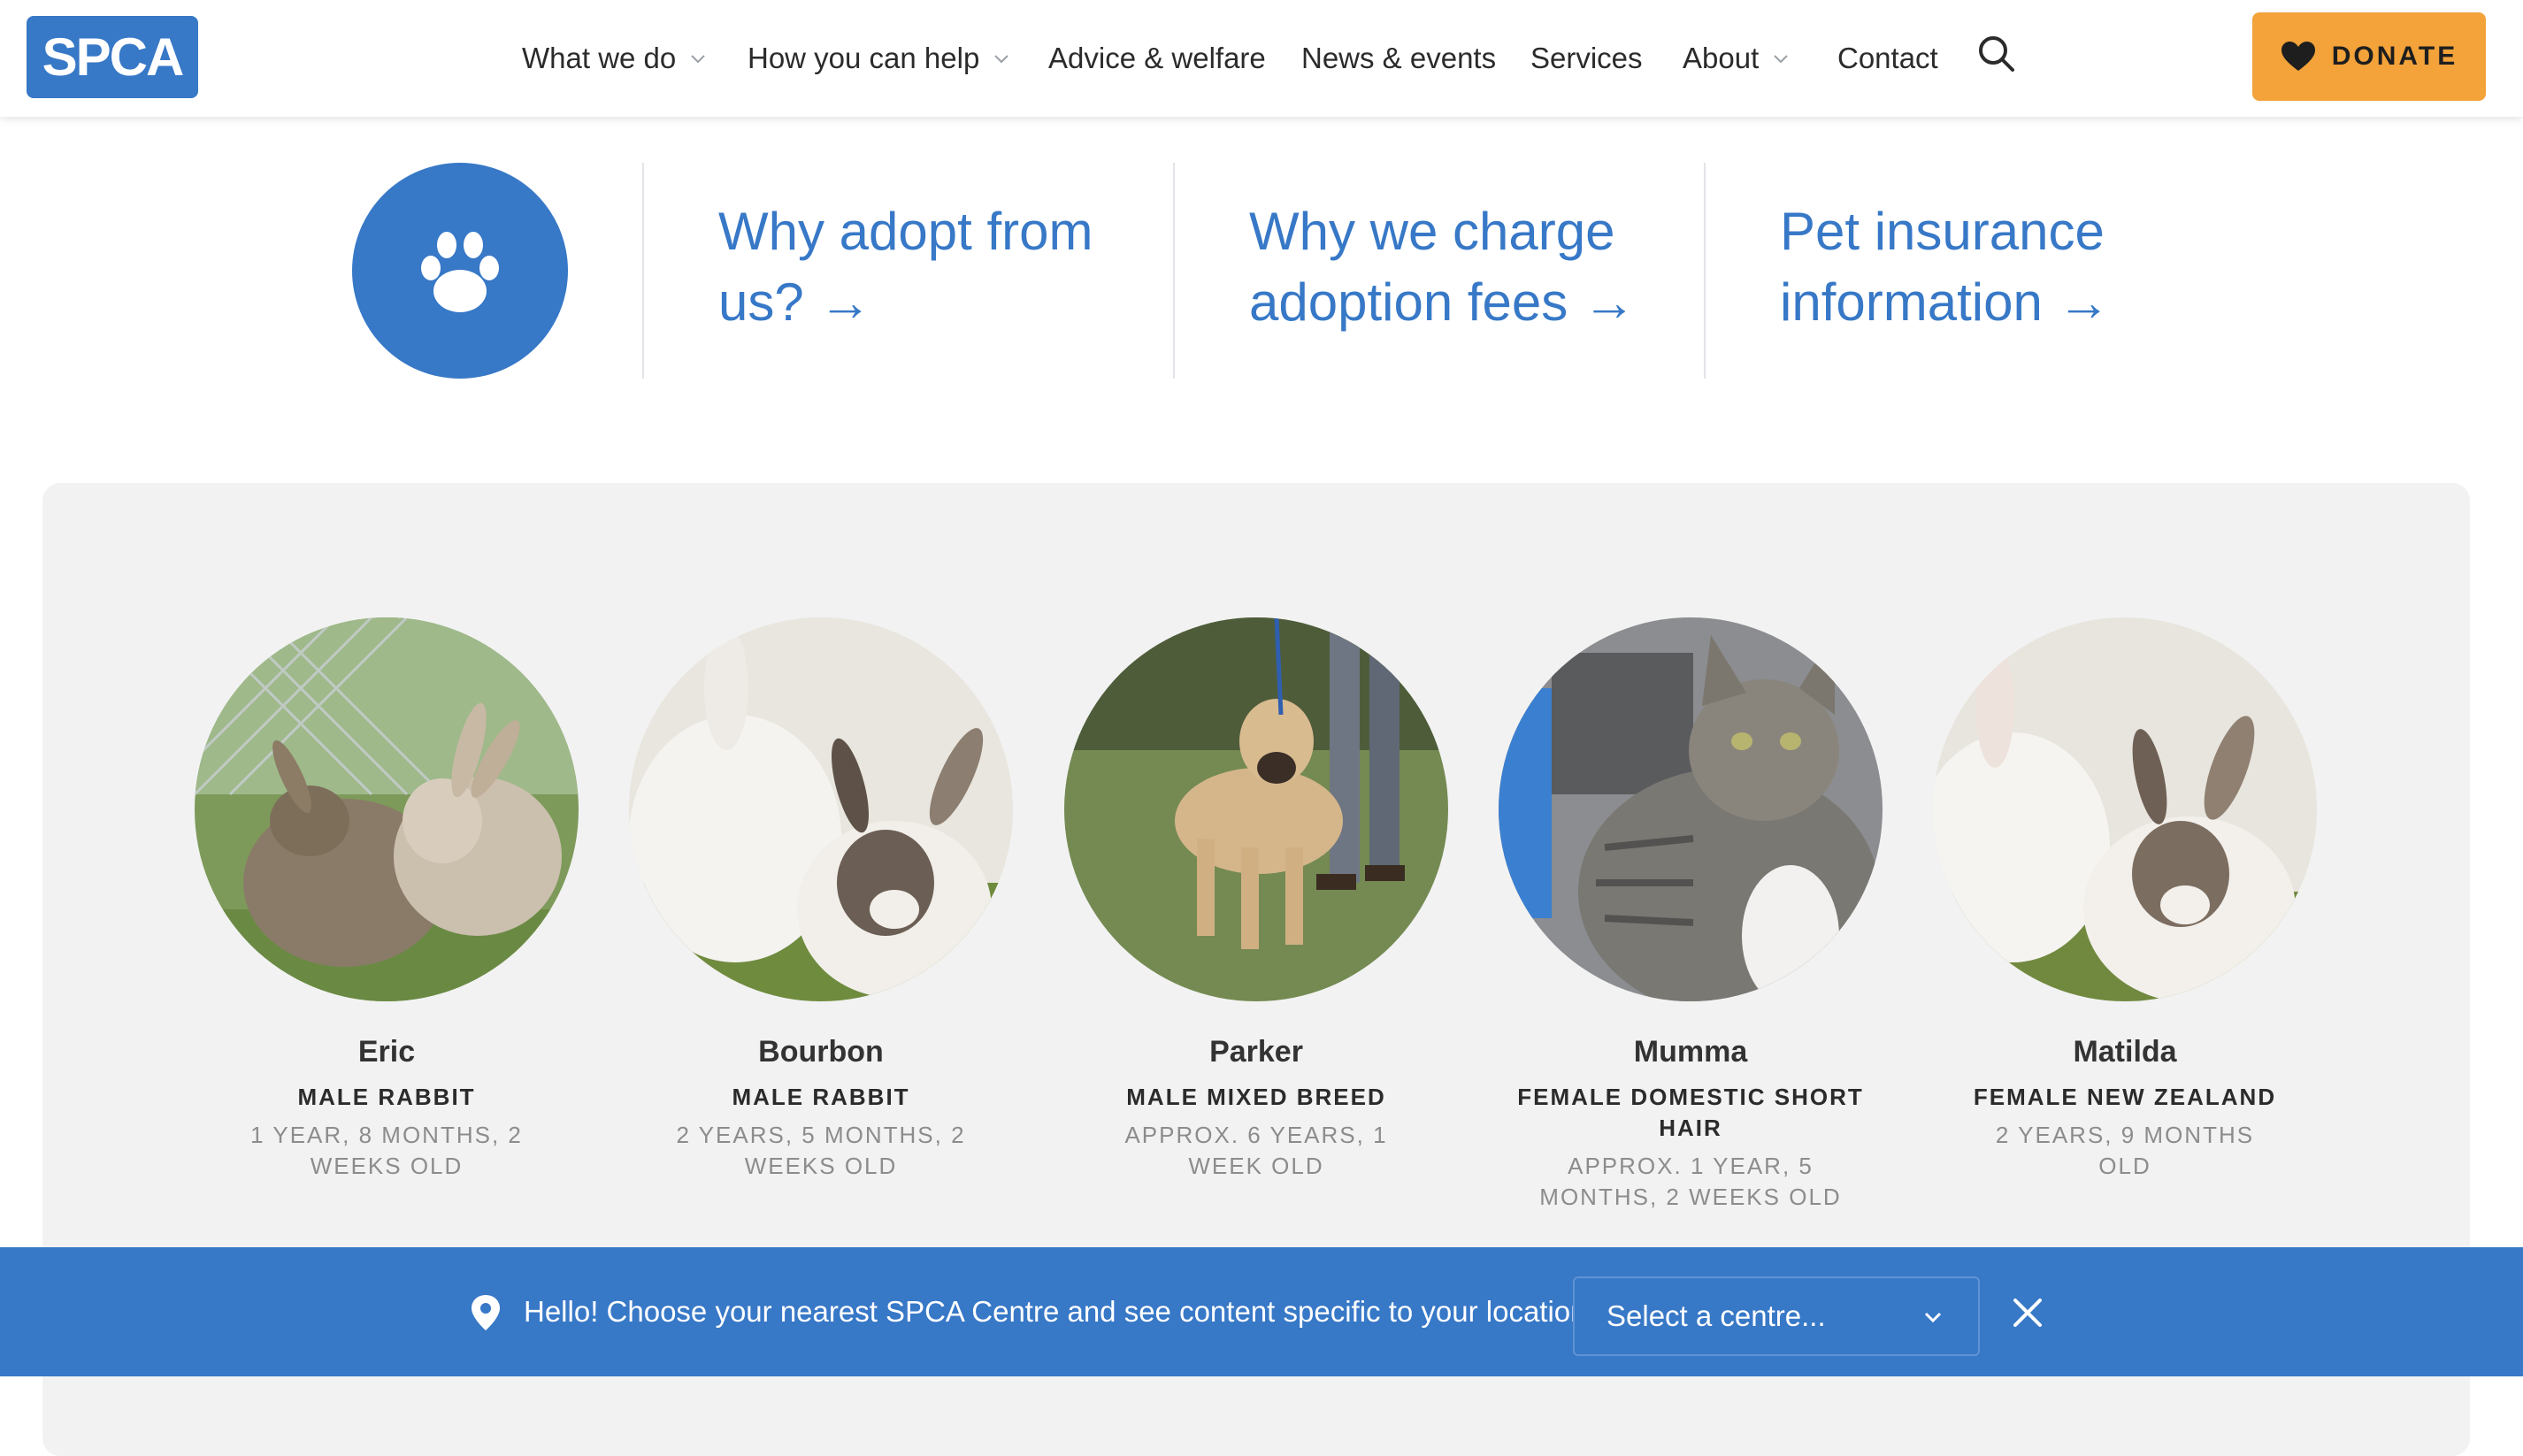  I want to click on pet-breed: Female New Zealand, so click(2125, 1097).